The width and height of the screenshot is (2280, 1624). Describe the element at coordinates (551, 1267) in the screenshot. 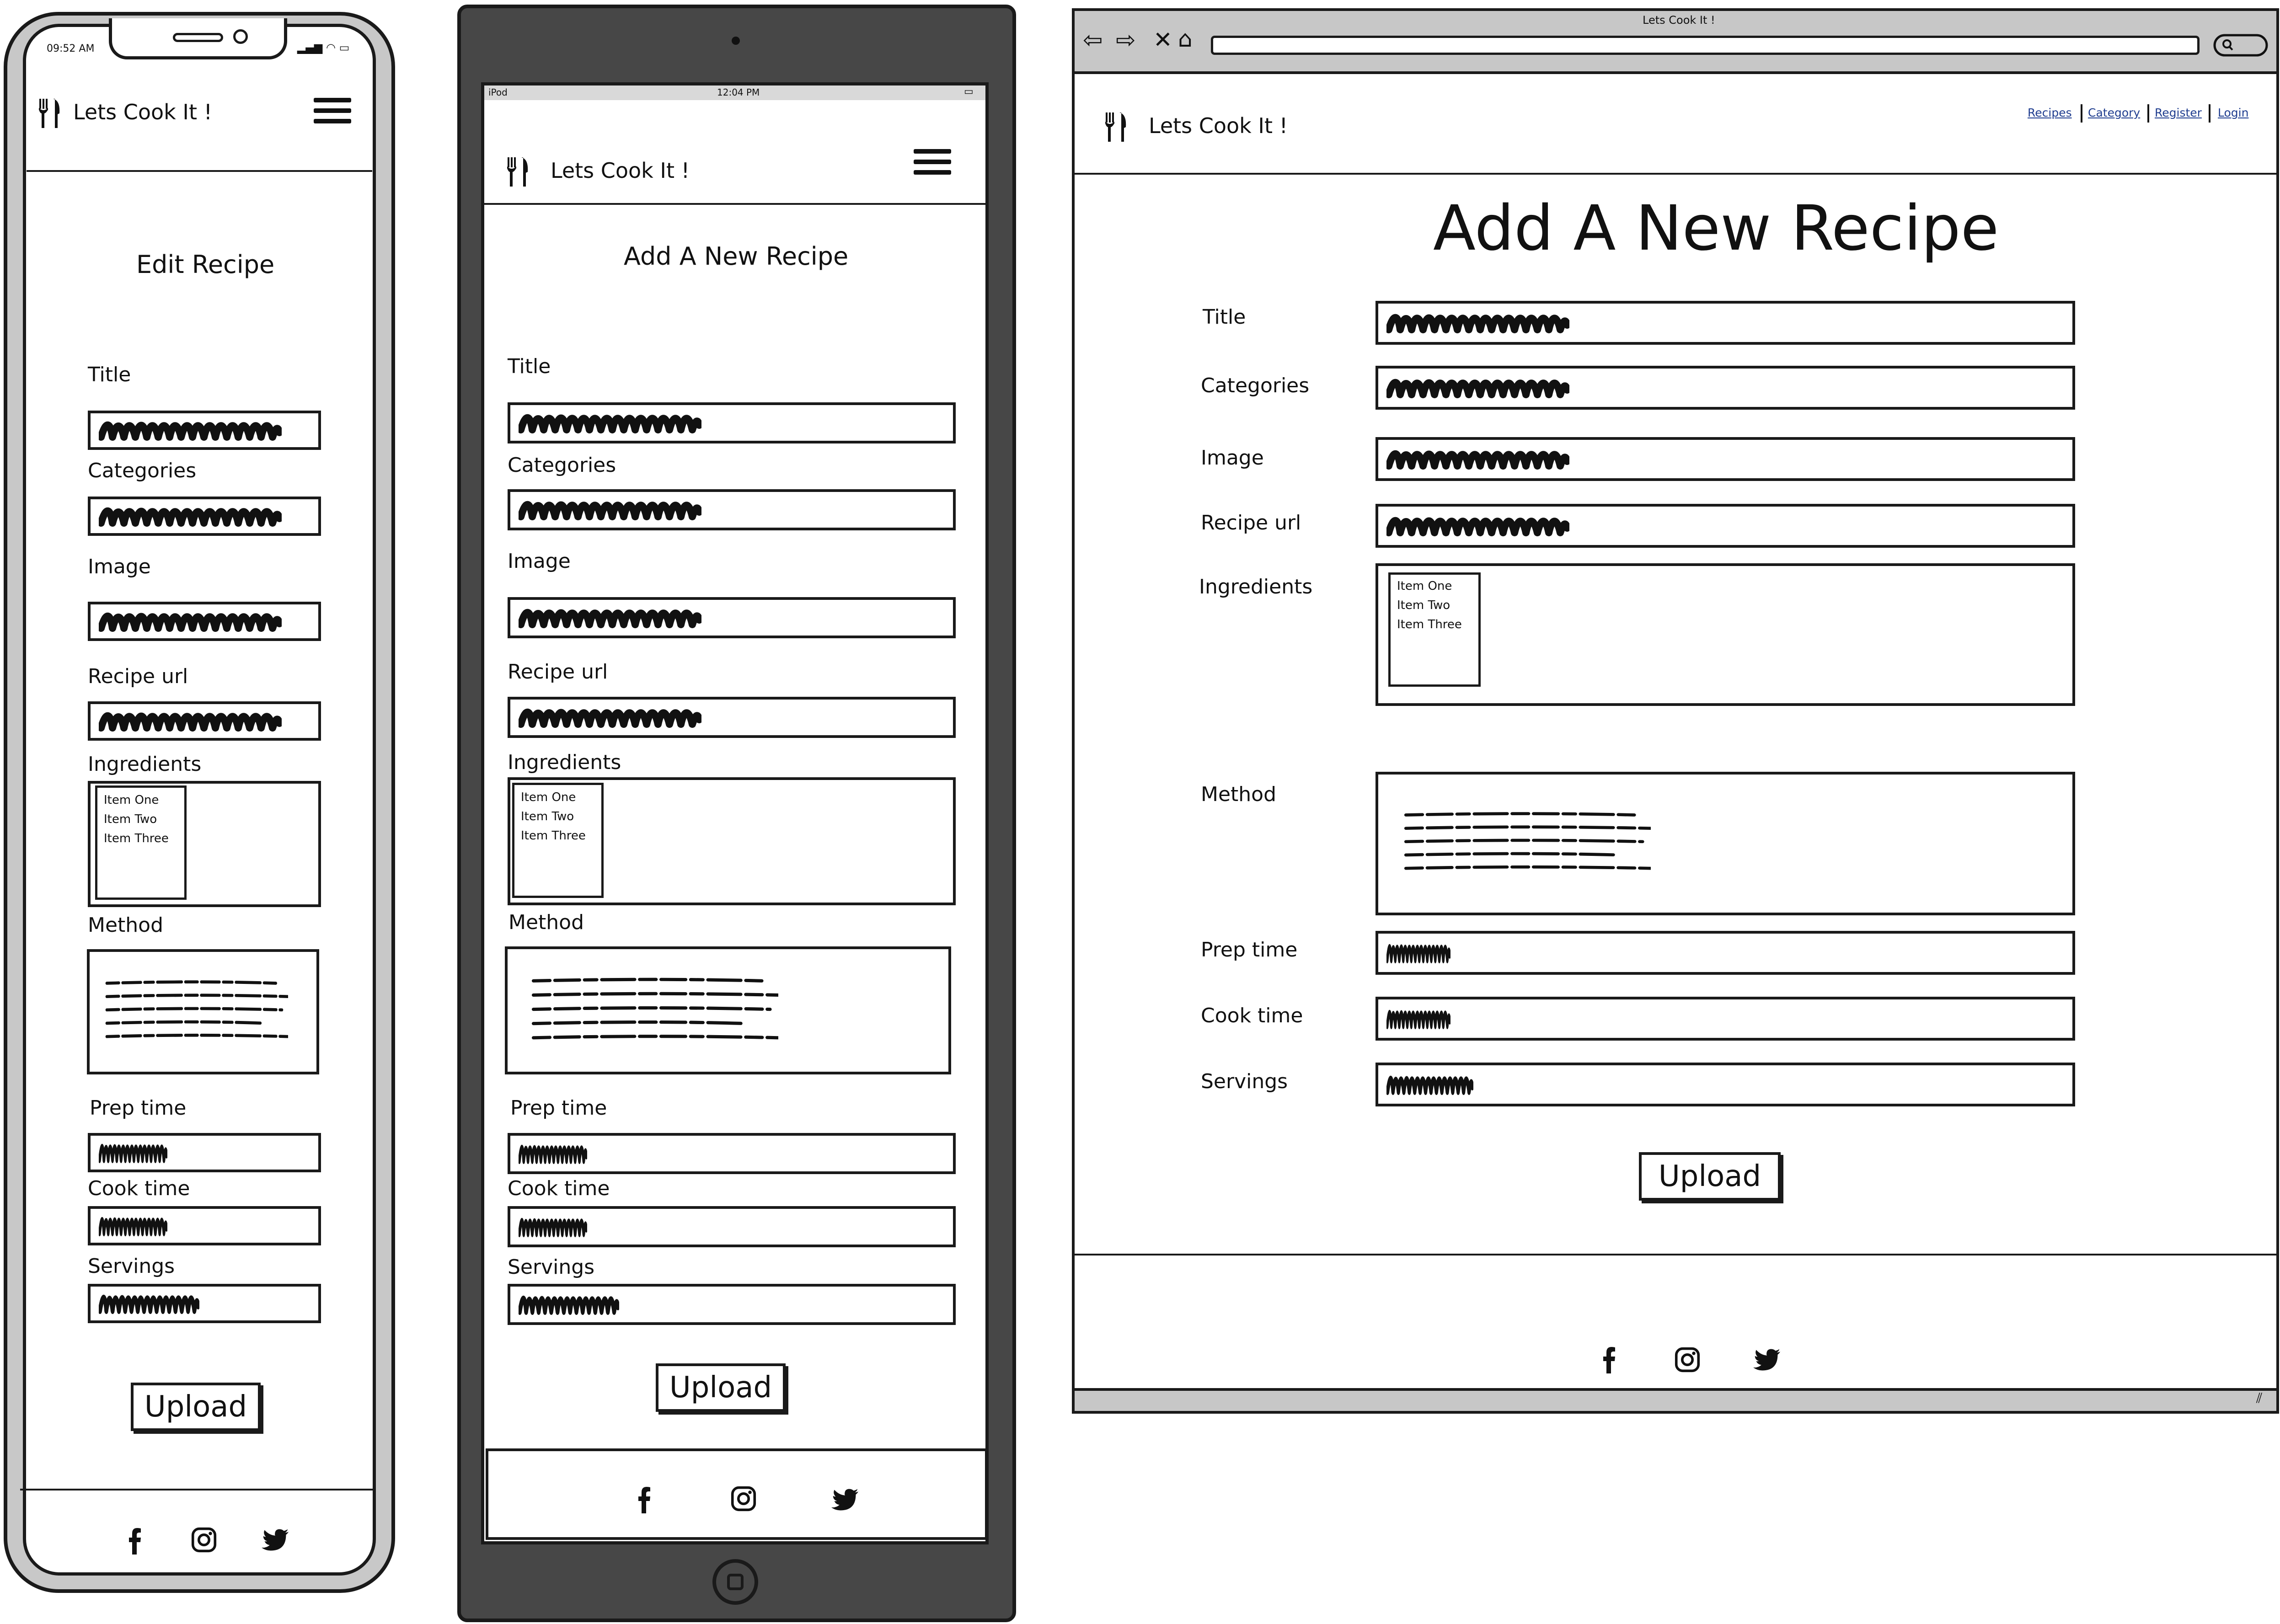

I see `tablet-servings-label: Servings` at that location.